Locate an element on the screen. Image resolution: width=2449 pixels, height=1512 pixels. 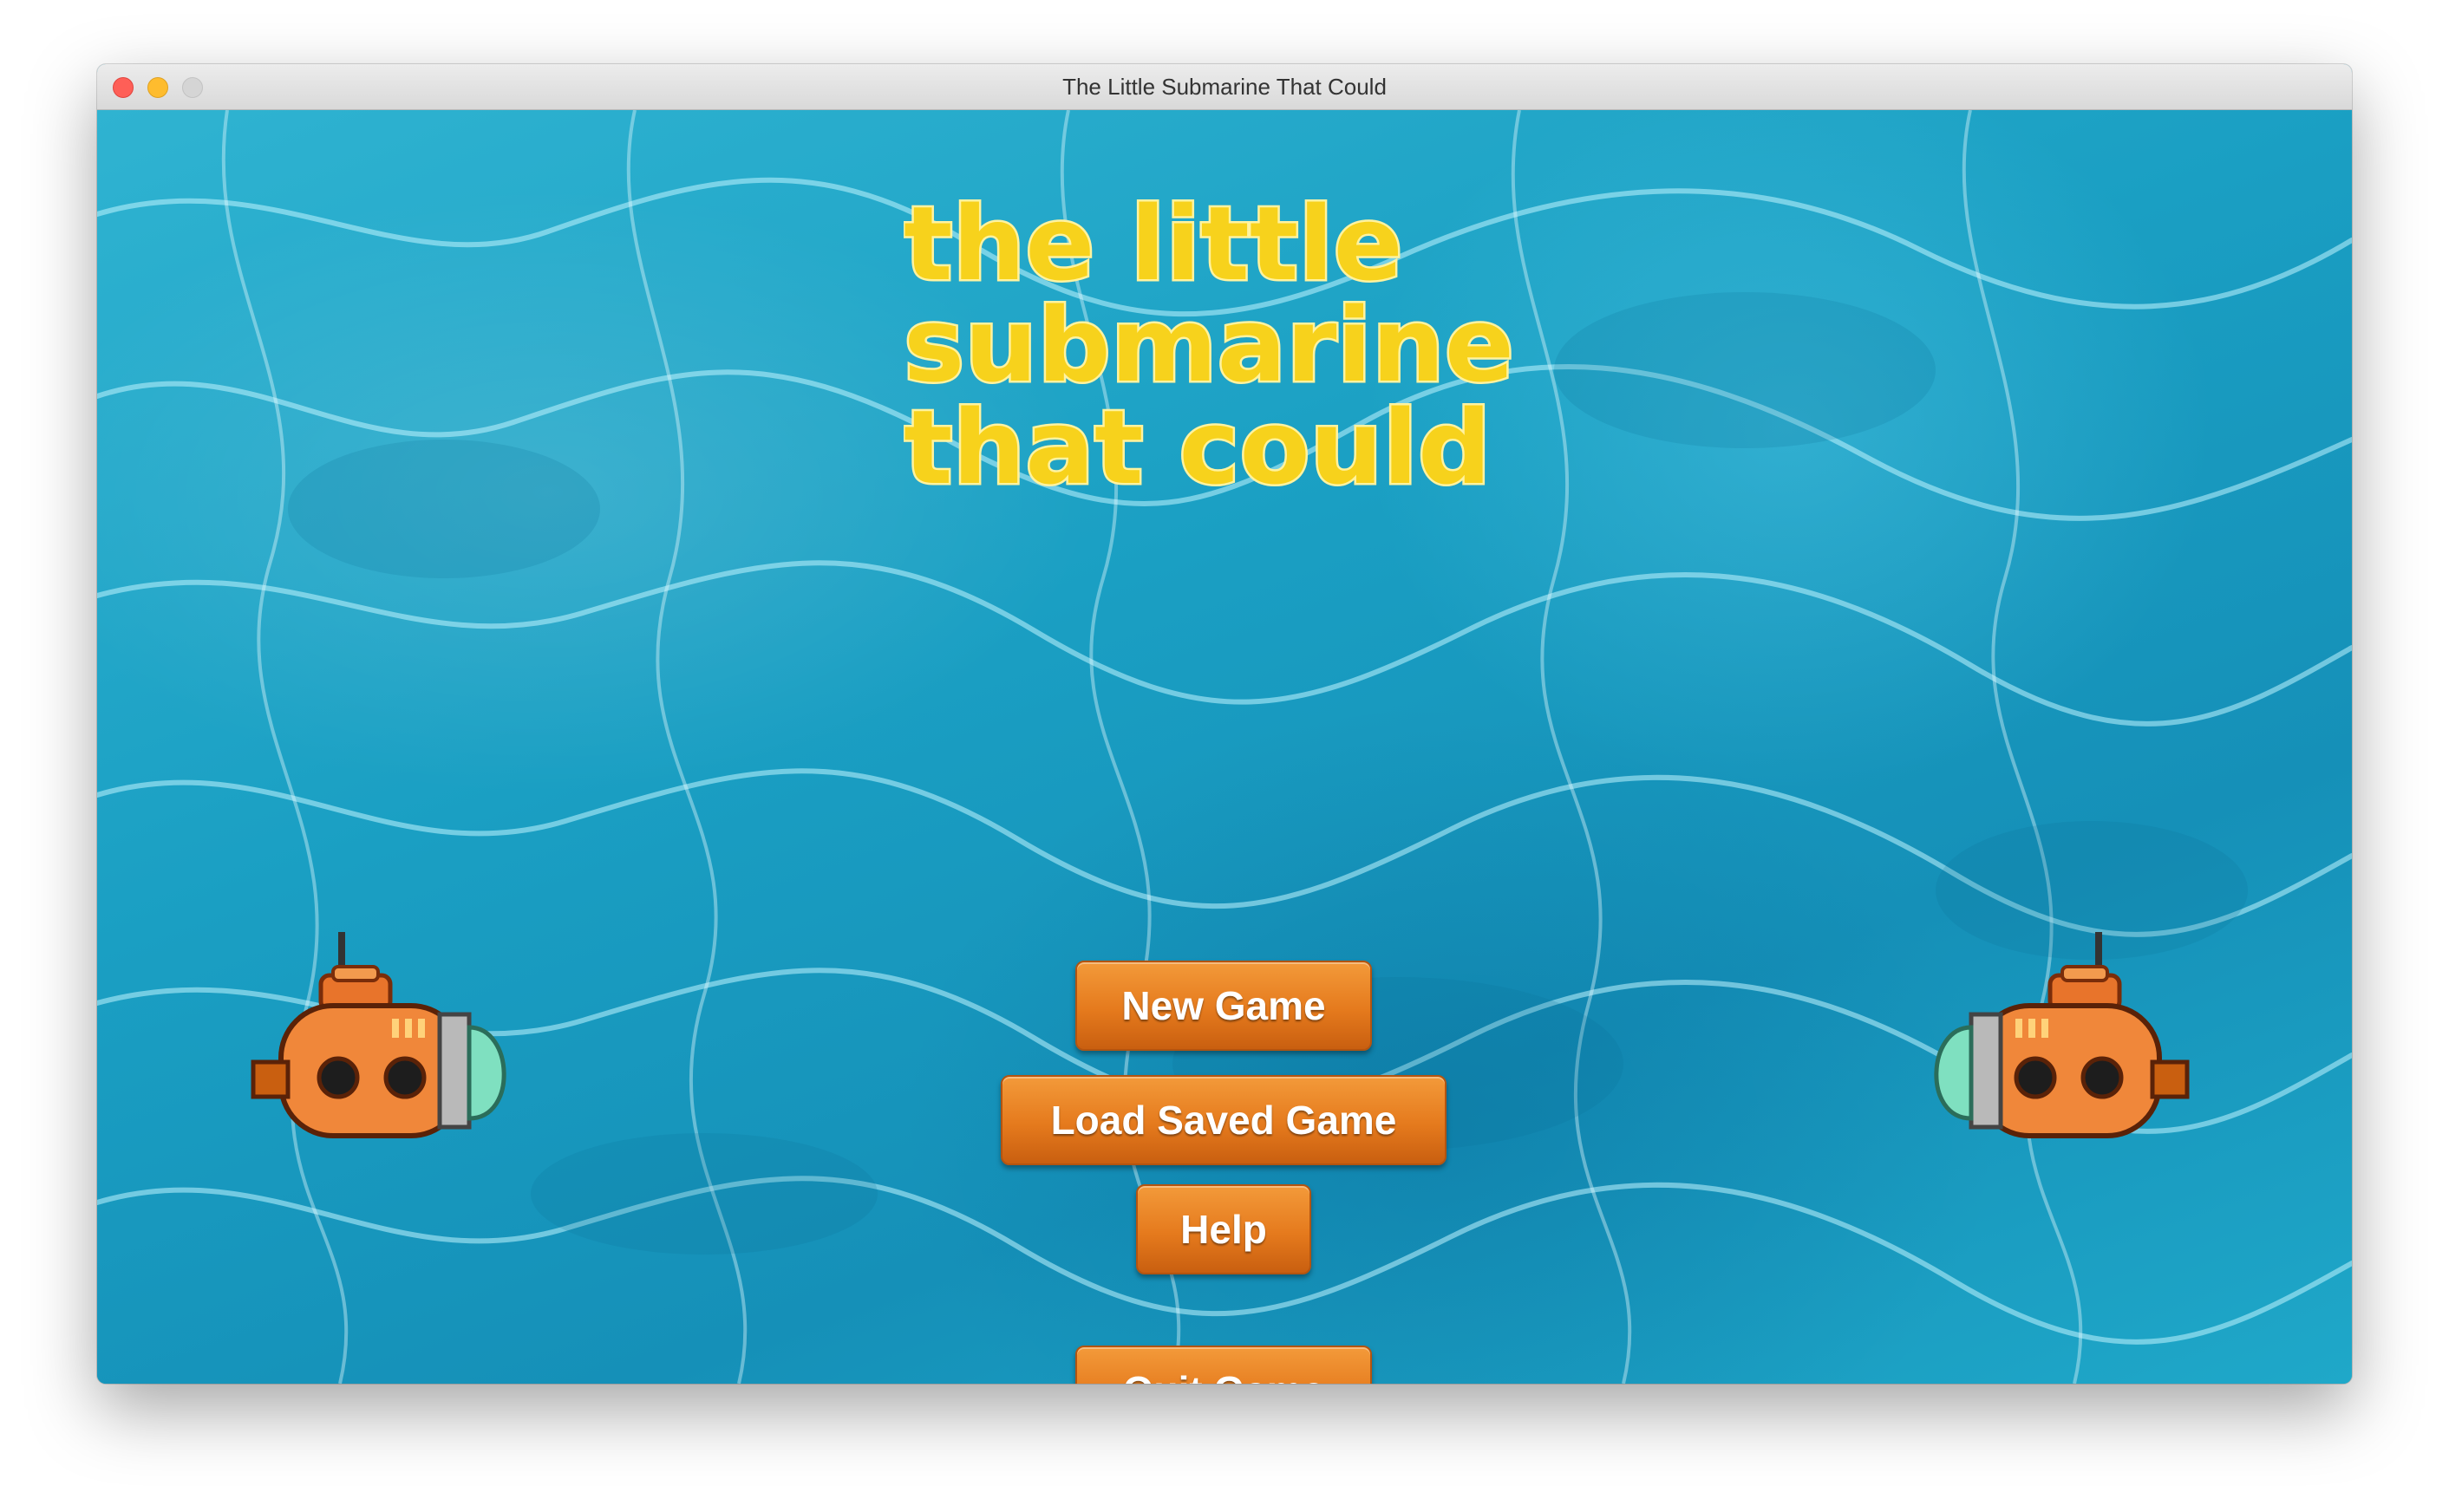
maximize-window-button is located at coordinates (192, 87).